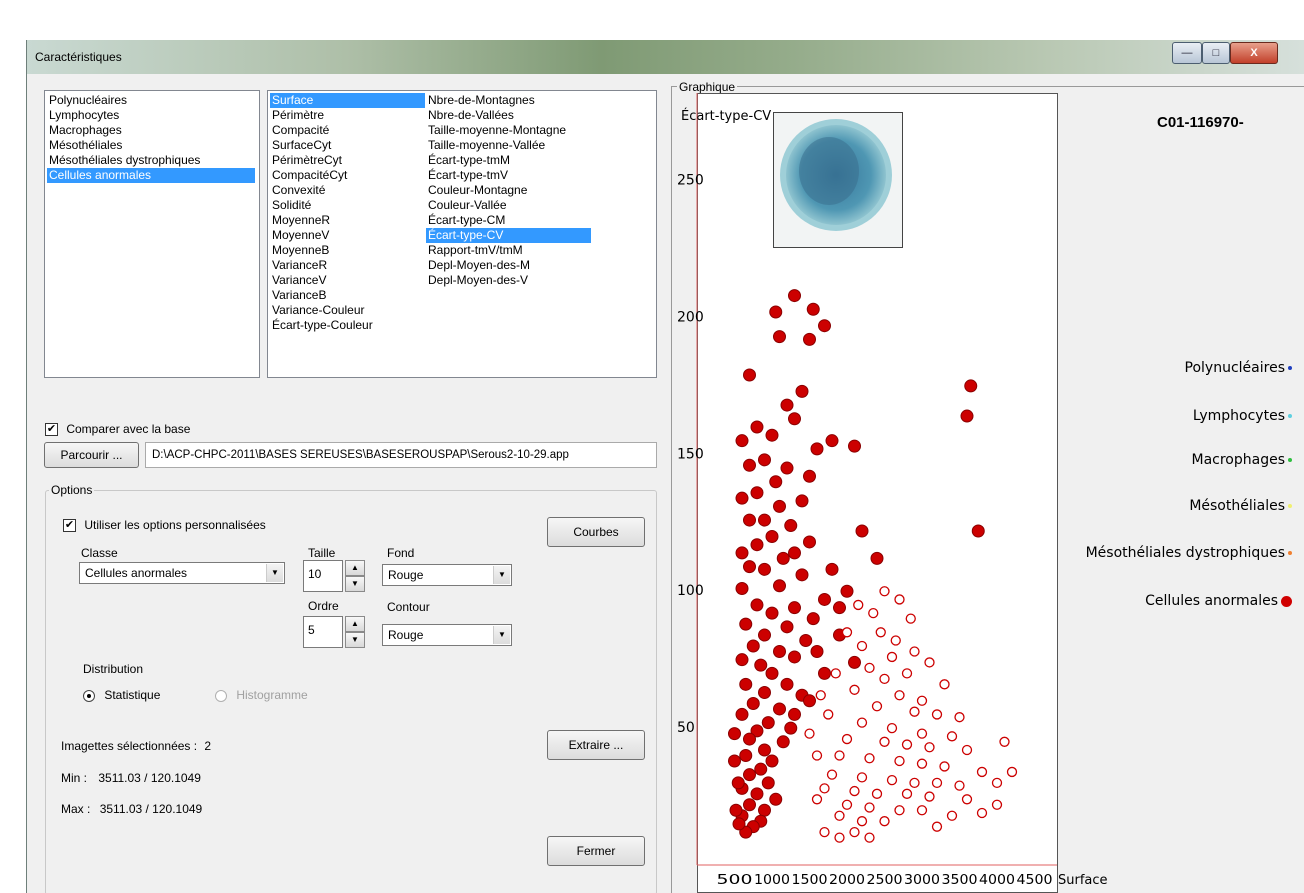  Describe the element at coordinates (1211, 601) in the screenshot. I see `legend-label: Cellules anormales` at that location.